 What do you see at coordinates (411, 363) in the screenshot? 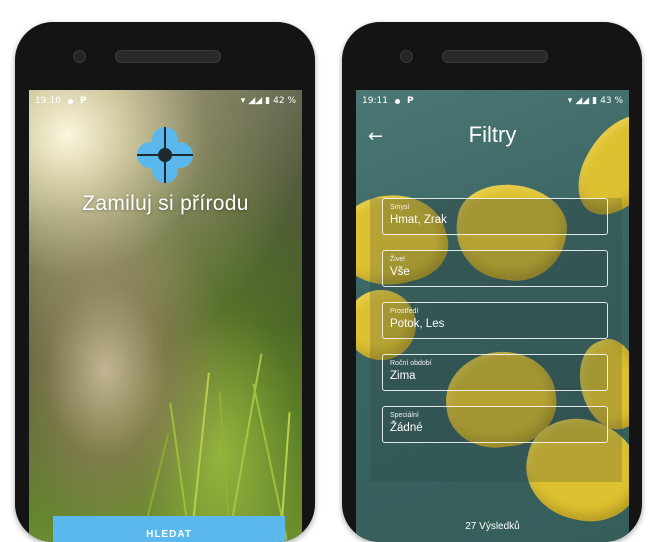
I see `filter-label: Roční období` at bounding box center [411, 363].